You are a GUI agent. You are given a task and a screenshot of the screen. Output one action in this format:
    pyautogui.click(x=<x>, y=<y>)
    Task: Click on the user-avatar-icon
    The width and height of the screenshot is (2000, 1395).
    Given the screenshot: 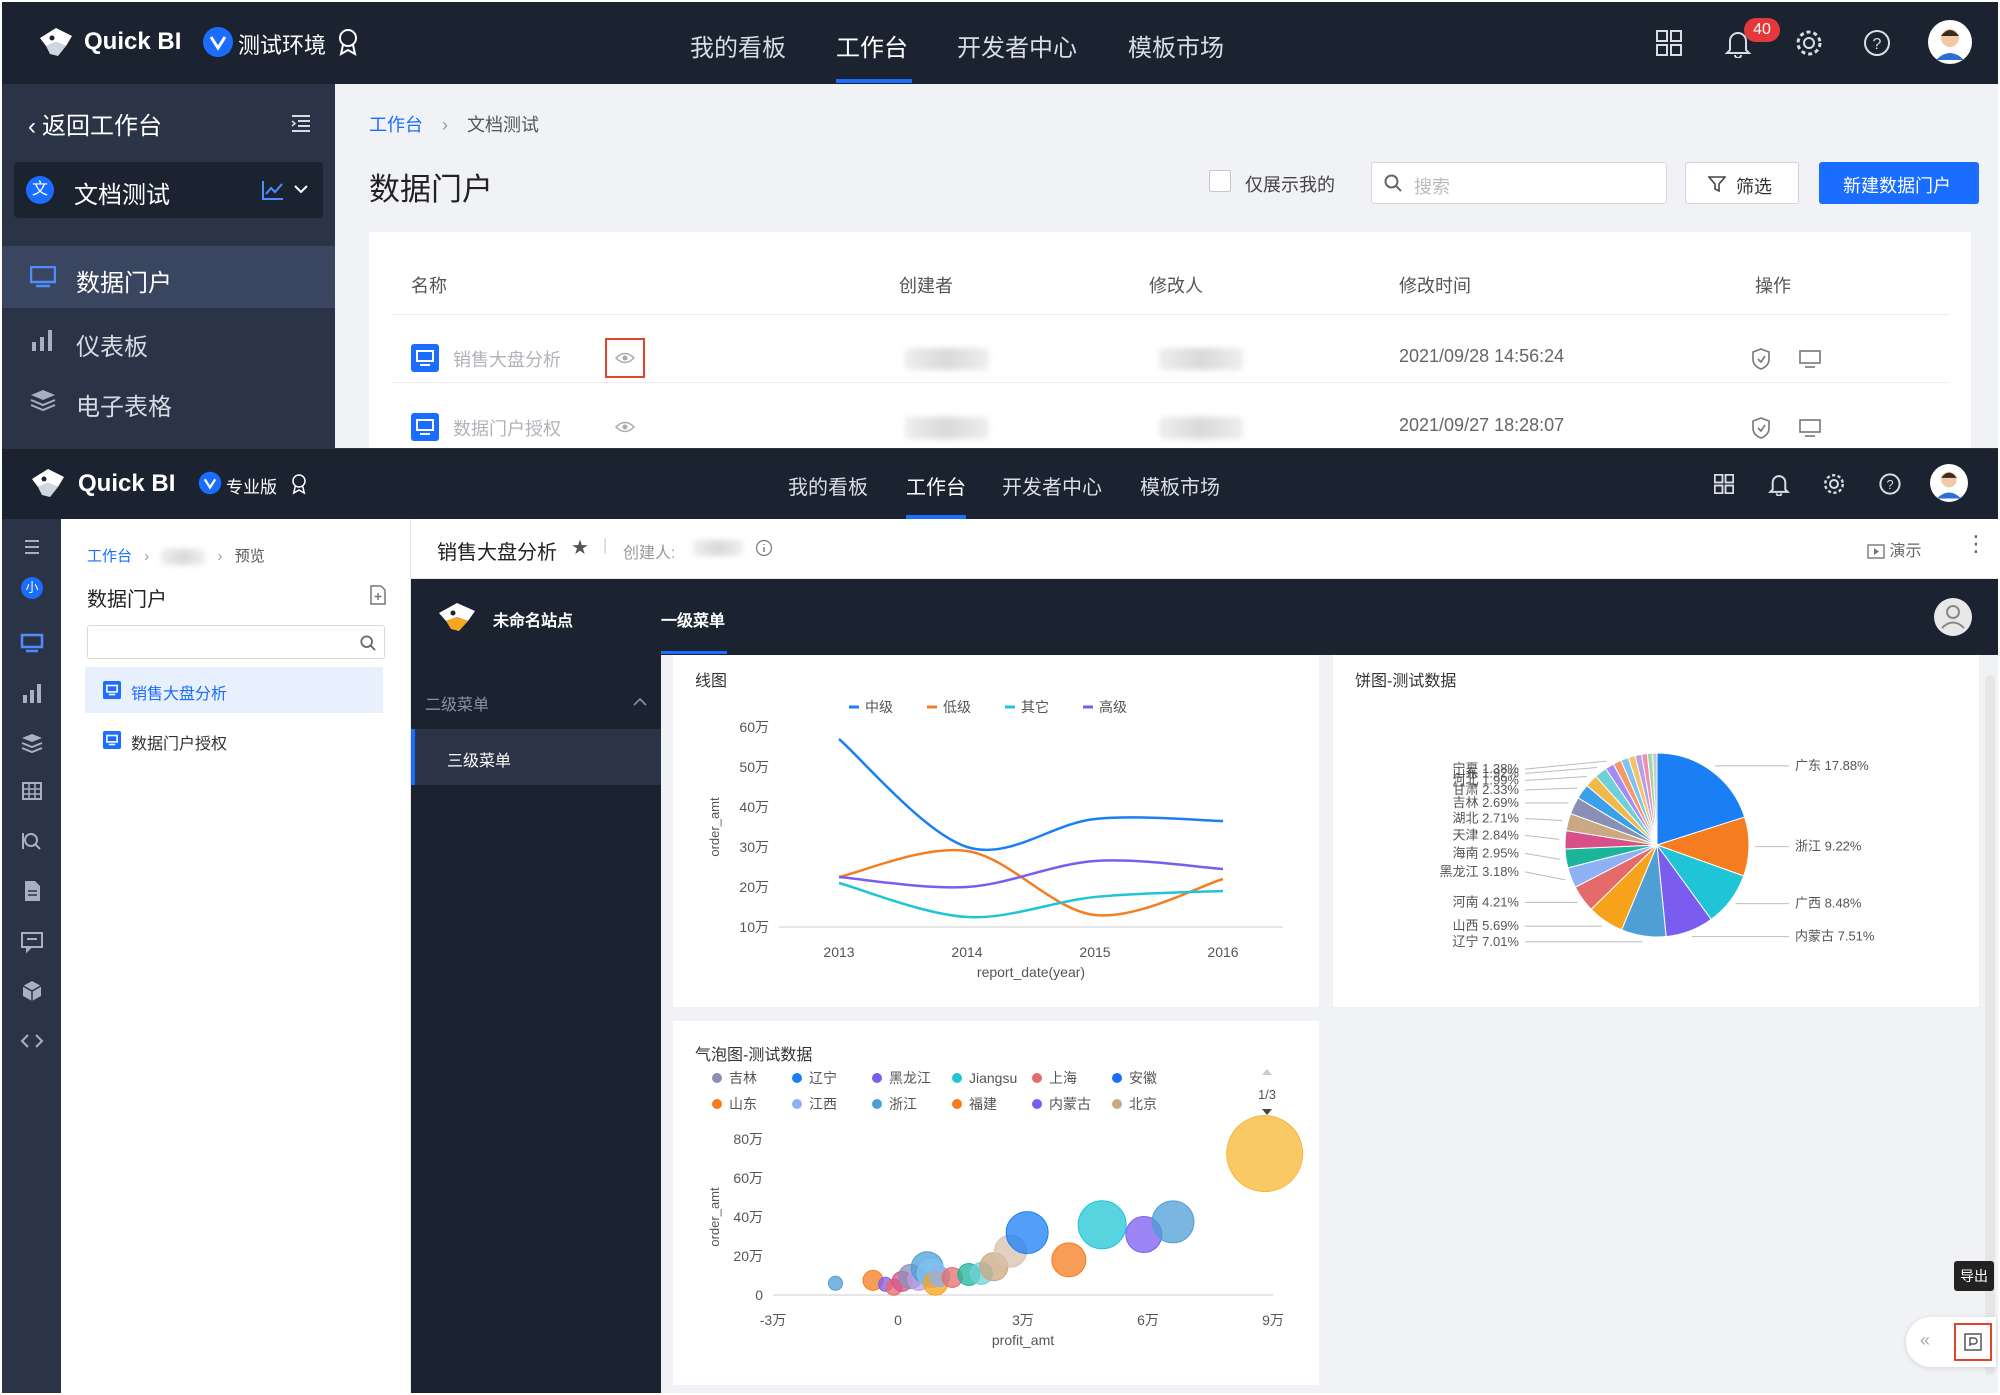 What is the action you would take?
    pyautogui.click(x=1953, y=617)
    